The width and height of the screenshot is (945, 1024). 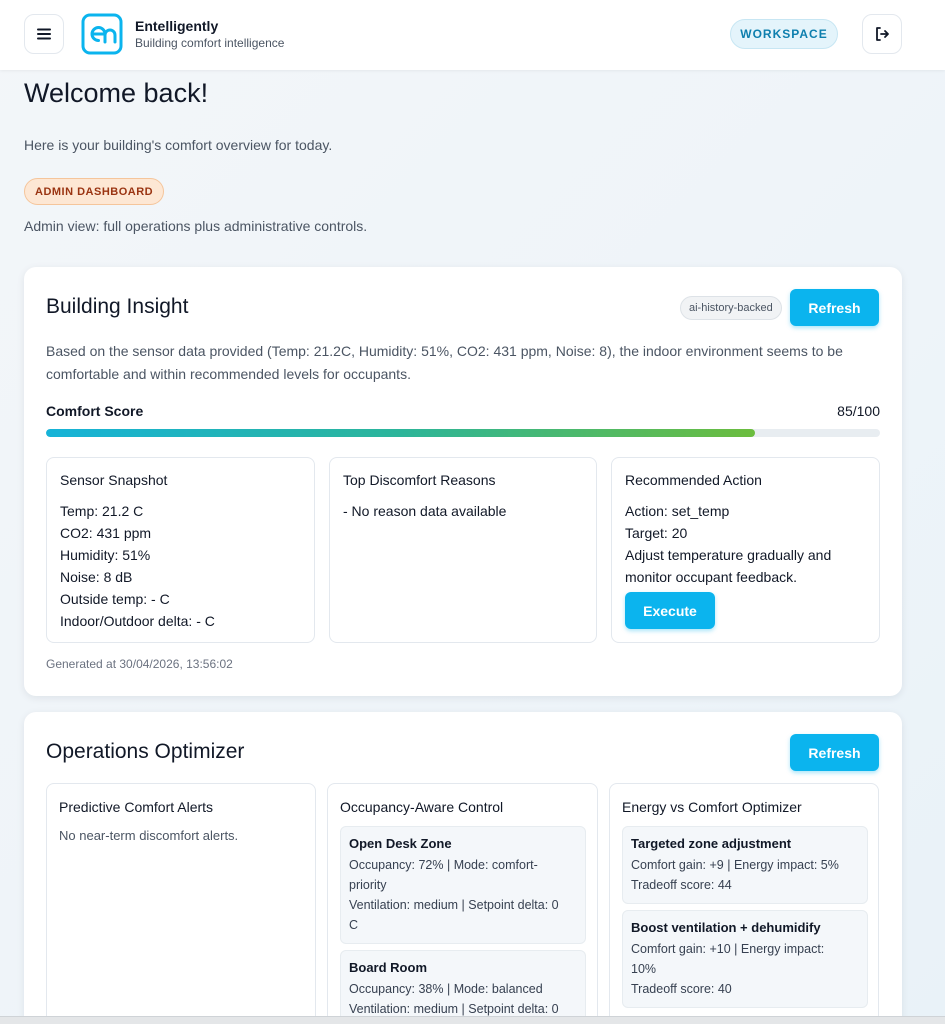 I want to click on option-name: Boost ventilation + dehumidify, so click(x=726, y=927).